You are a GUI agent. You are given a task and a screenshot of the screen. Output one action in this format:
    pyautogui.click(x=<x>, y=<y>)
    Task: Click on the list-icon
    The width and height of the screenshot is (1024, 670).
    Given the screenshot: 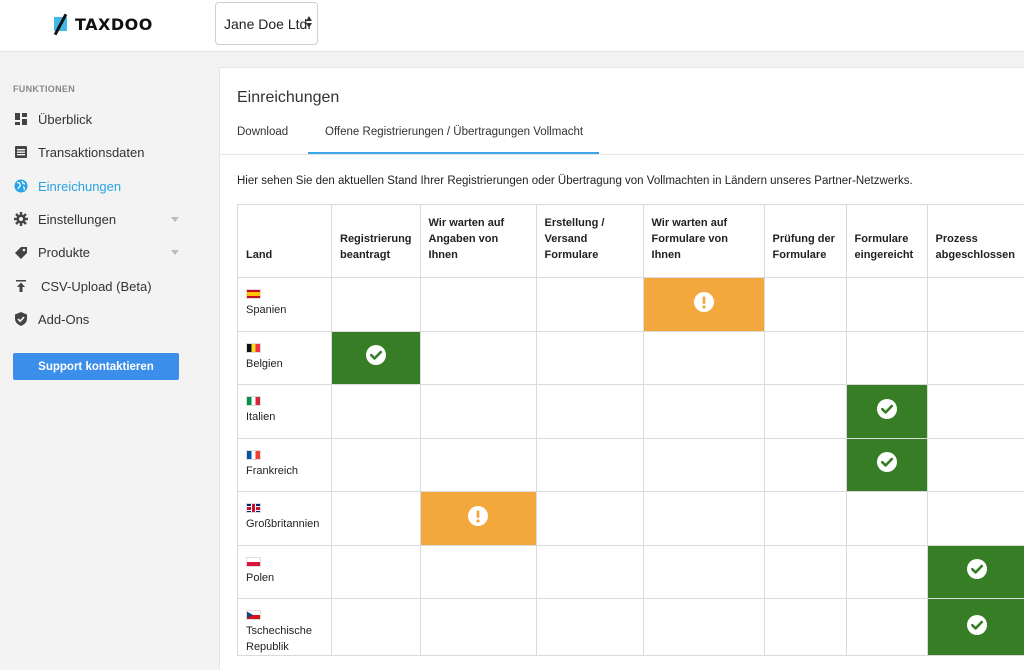 What is the action you would take?
    pyautogui.click(x=21, y=152)
    